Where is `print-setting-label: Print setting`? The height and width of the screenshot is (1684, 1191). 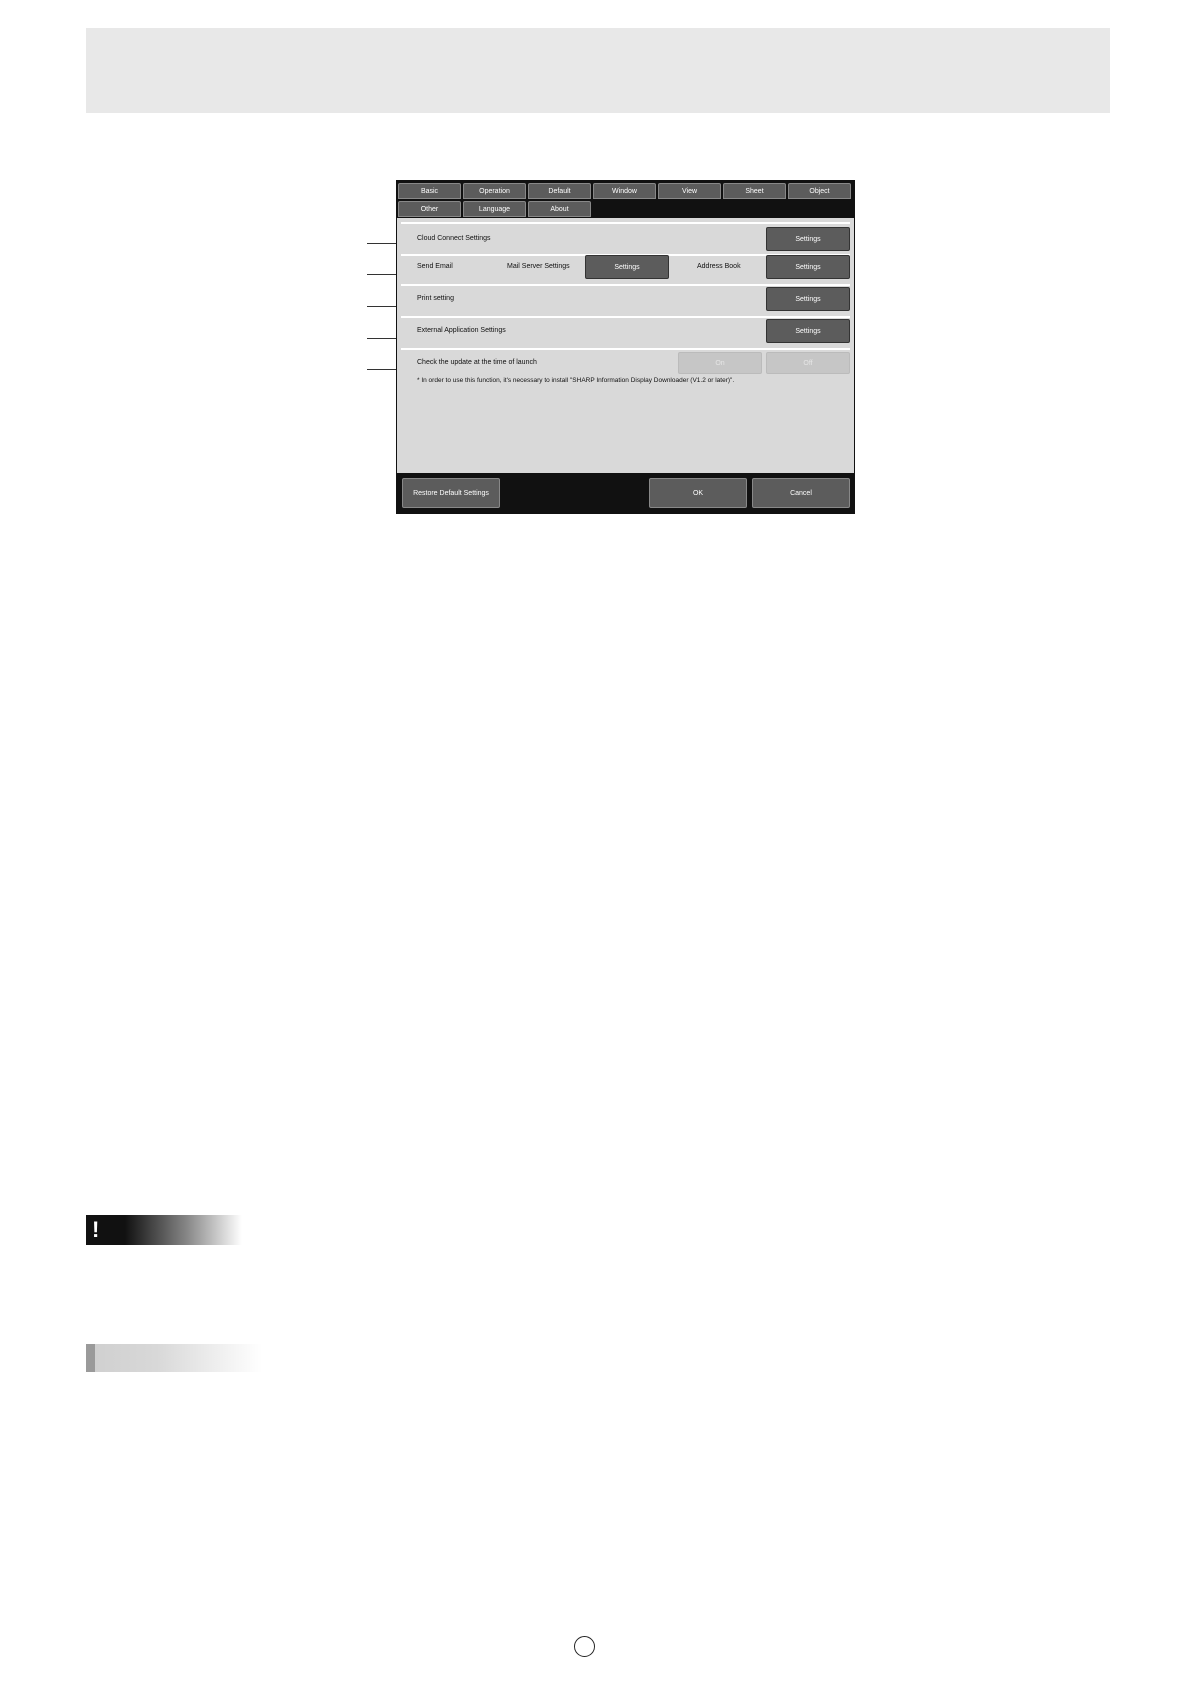
print-setting-label: Print setting is located at coordinates (435, 298).